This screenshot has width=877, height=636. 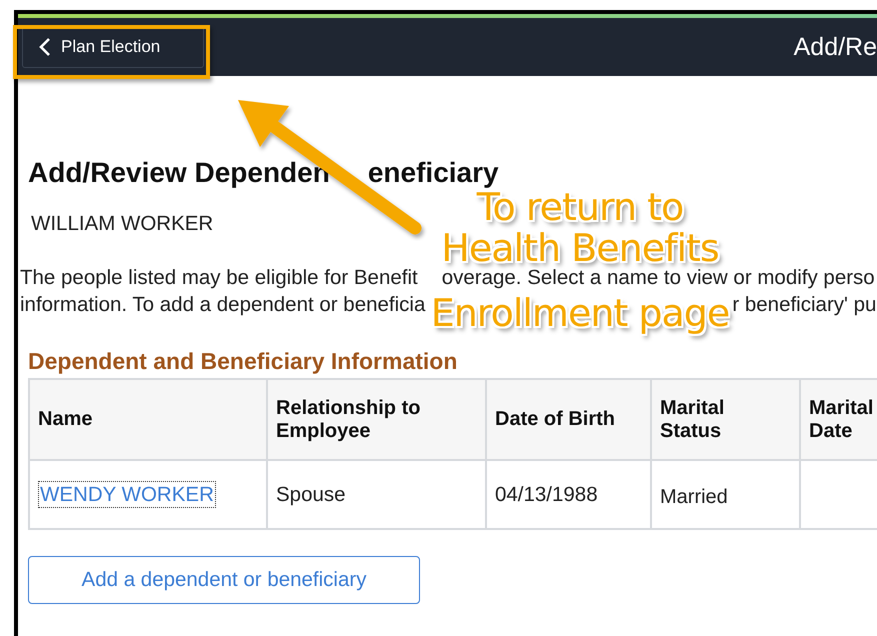 I want to click on intro-text: The people listed may be eligible for Benefit, so click(x=219, y=278).